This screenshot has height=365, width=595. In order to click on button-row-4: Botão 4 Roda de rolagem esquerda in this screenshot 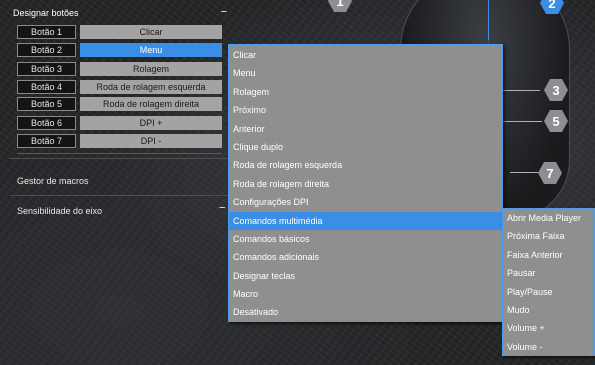, I will do `click(119, 87)`.